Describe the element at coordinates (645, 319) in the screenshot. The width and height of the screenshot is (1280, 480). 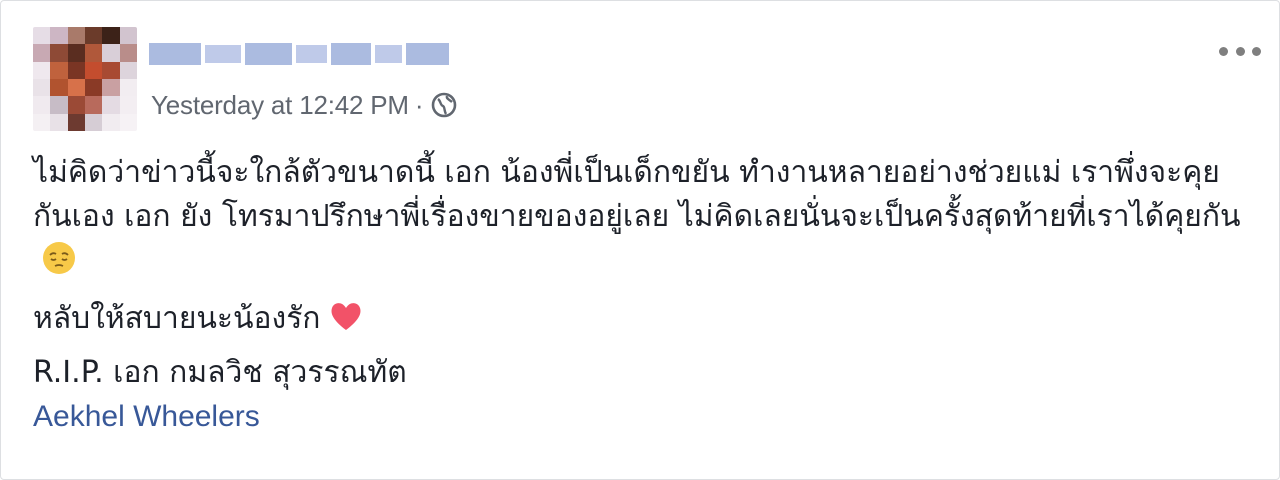
I see `post-paragraph: หลับให้สบายนะน้องรัก` at that location.